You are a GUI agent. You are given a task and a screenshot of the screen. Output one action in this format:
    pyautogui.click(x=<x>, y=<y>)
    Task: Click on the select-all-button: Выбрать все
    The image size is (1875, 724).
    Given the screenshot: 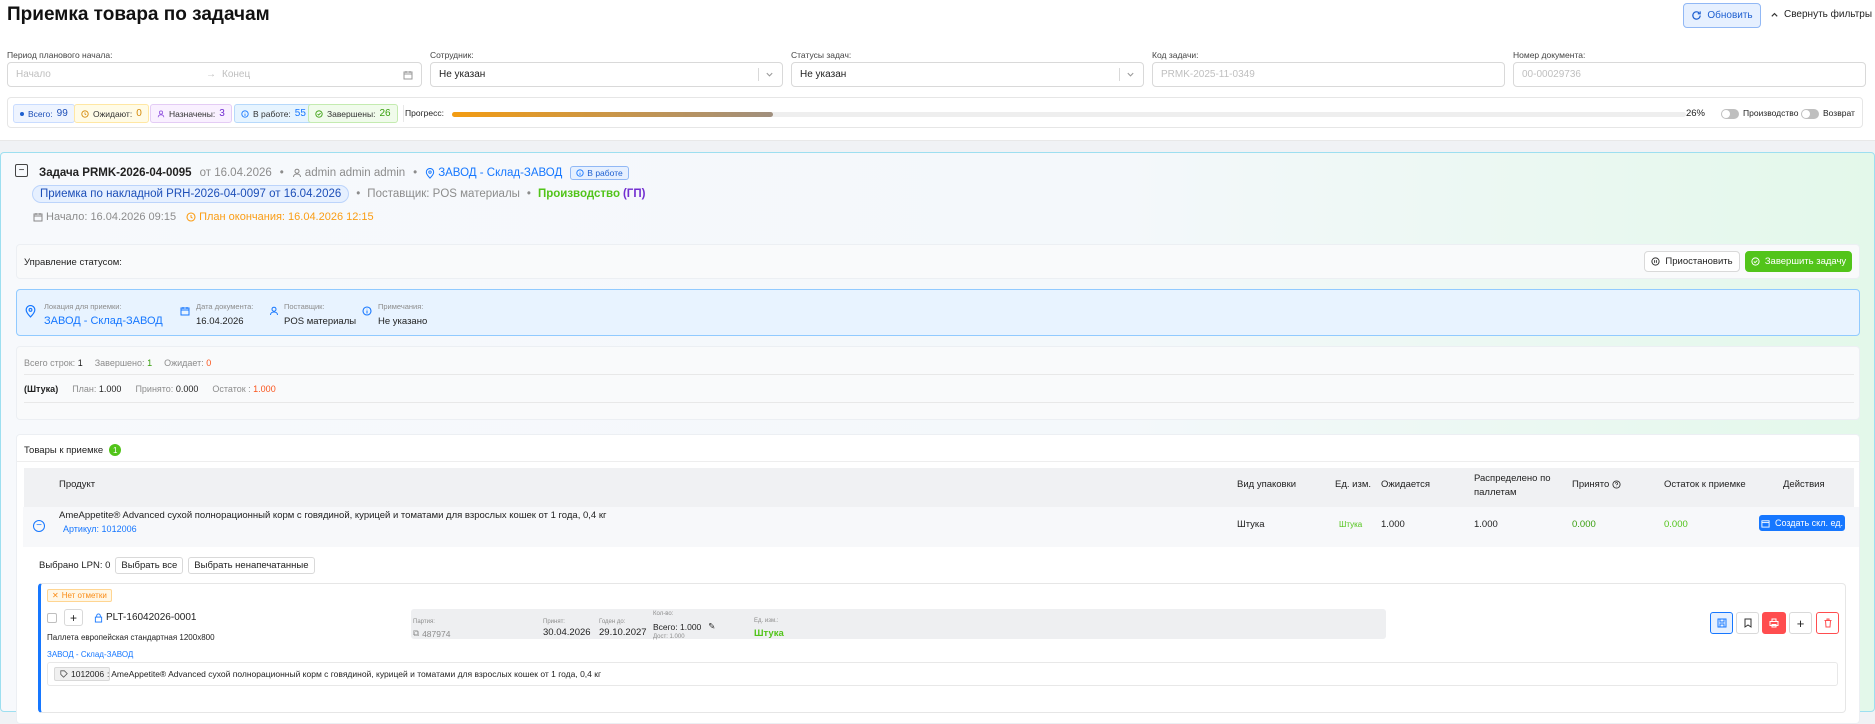 What is the action you would take?
    pyautogui.click(x=149, y=565)
    